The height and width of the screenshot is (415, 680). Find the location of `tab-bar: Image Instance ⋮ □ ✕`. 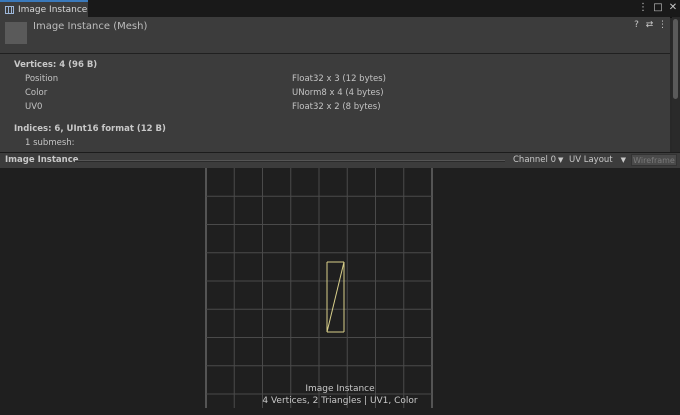

tab-bar: Image Instance ⋮ □ ✕ is located at coordinates (340, 9).